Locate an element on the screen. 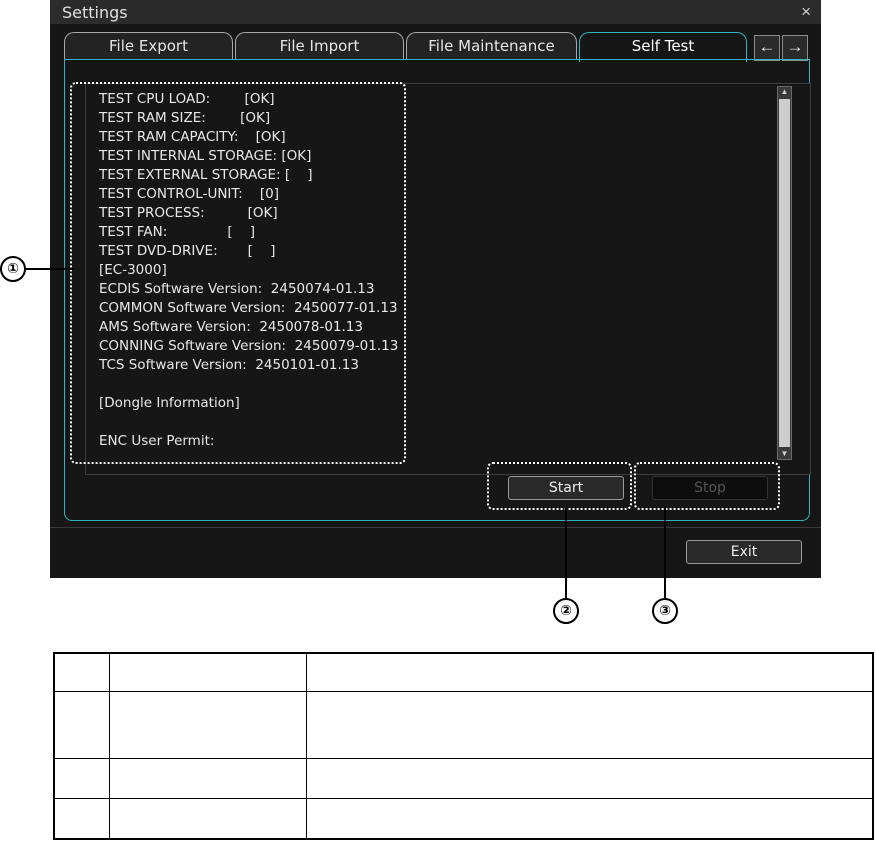  tab-file-export: File Export is located at coordinates (148, 46).